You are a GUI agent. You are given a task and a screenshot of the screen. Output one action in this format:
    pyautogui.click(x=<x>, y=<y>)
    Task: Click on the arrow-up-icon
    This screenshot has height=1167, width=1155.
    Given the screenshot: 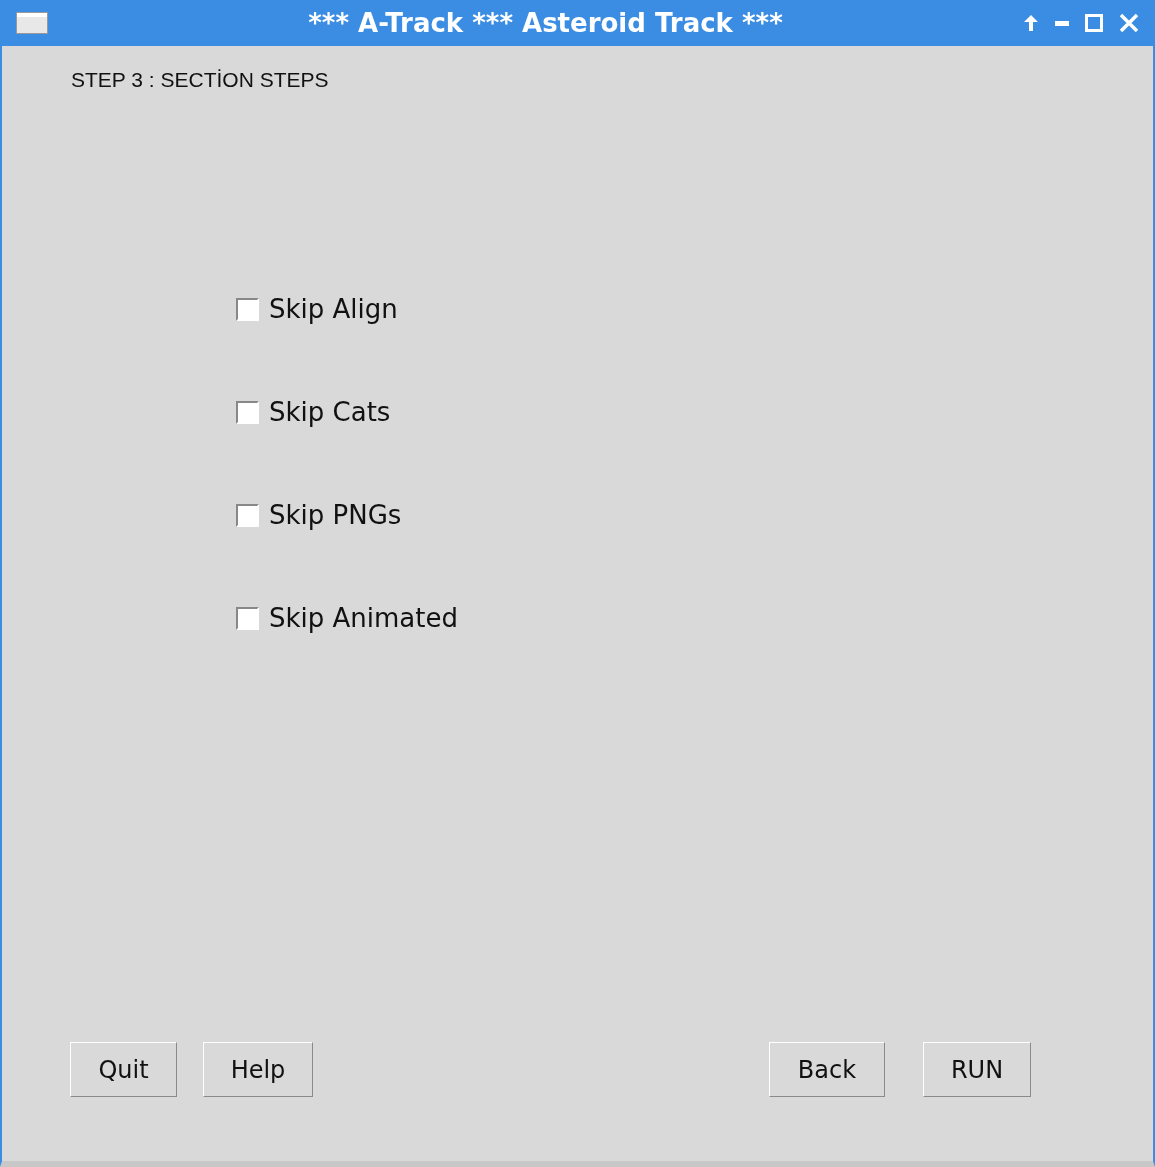 What is the action you would take?
    pyautogui.click(x=1031, y=23)
    